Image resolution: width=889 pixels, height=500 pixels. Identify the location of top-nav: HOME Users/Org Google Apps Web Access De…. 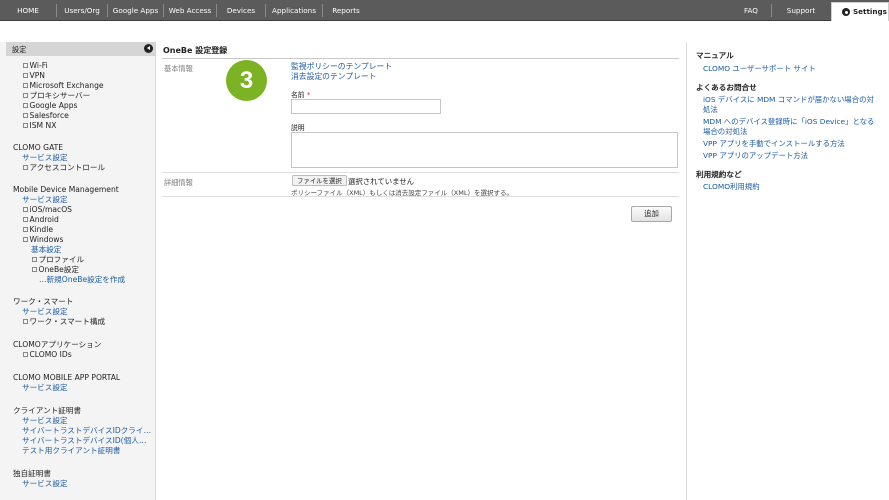
(444, 10).